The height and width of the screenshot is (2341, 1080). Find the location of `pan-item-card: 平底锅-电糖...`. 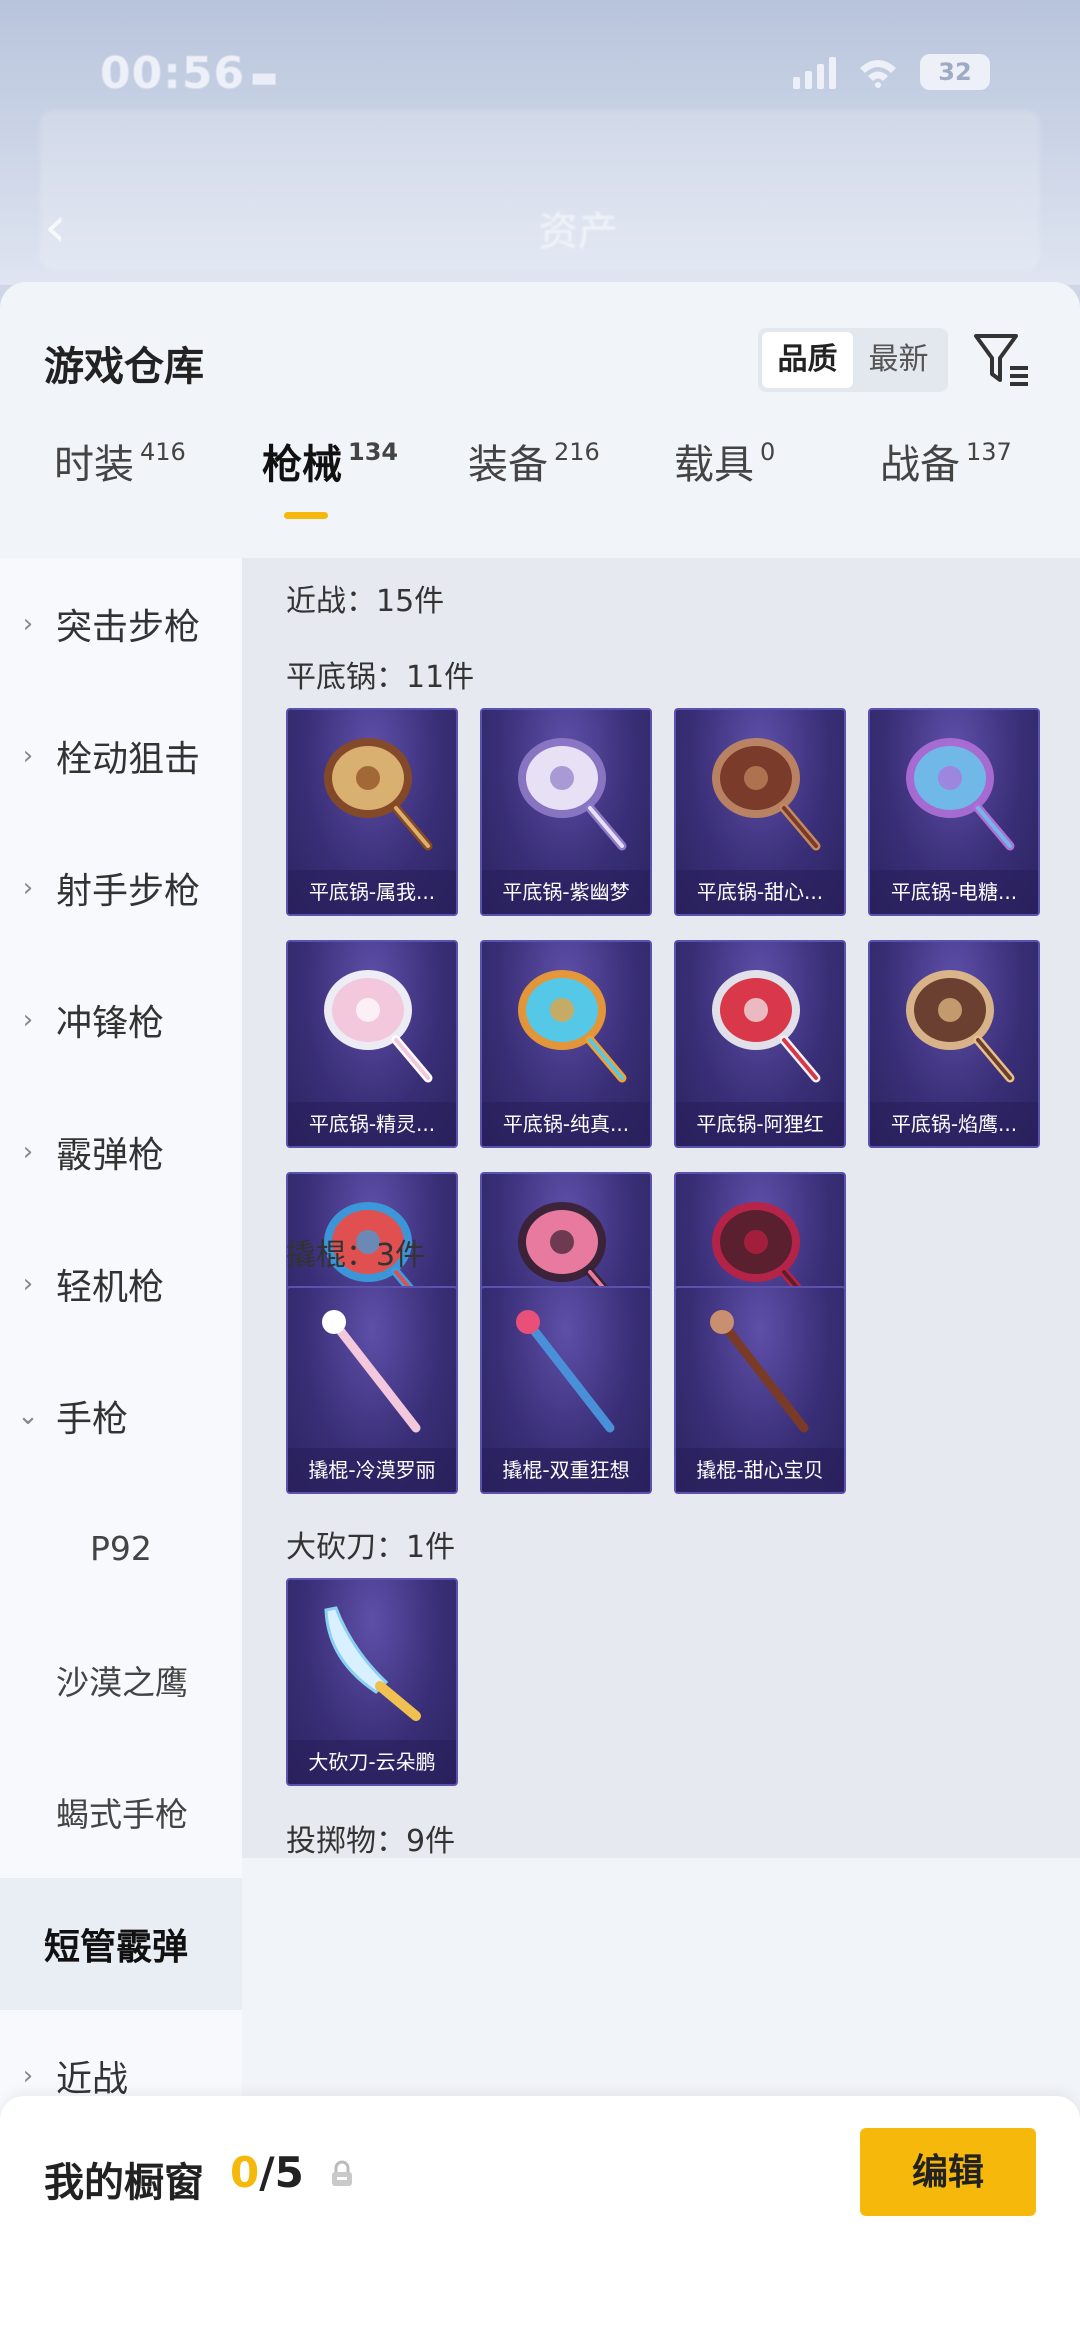

pan-item-card: 平底锅-电糖... is located at coordinates (954, 812).